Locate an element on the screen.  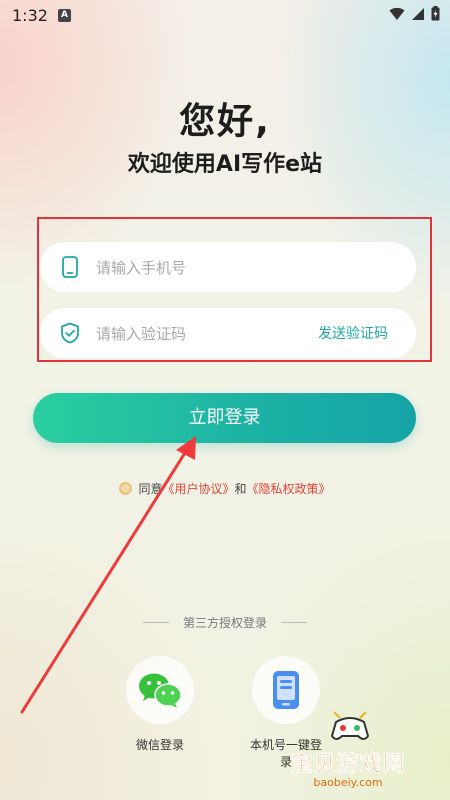
greeting-title: 您好, is located at coordinates (225, 121).